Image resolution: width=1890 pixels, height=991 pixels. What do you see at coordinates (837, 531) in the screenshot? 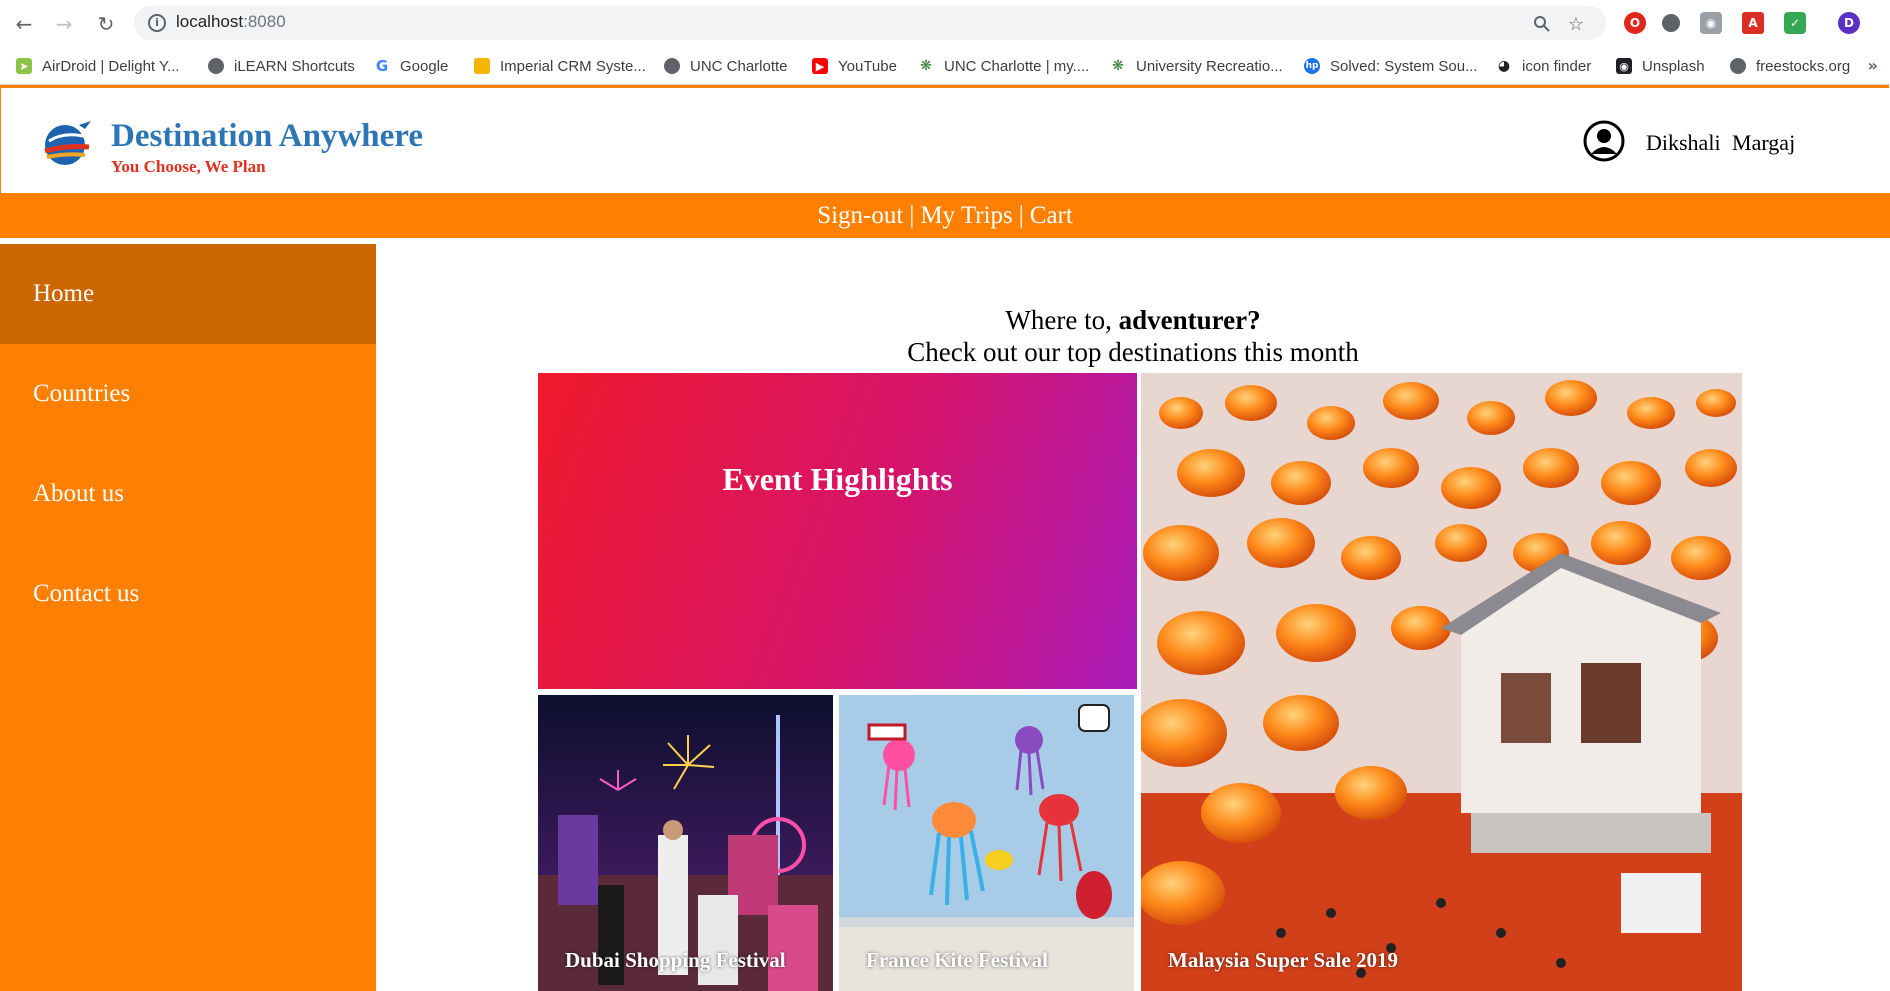
I see `event-highlights-banner: Event Highlights` at bounding box center [837, 531].